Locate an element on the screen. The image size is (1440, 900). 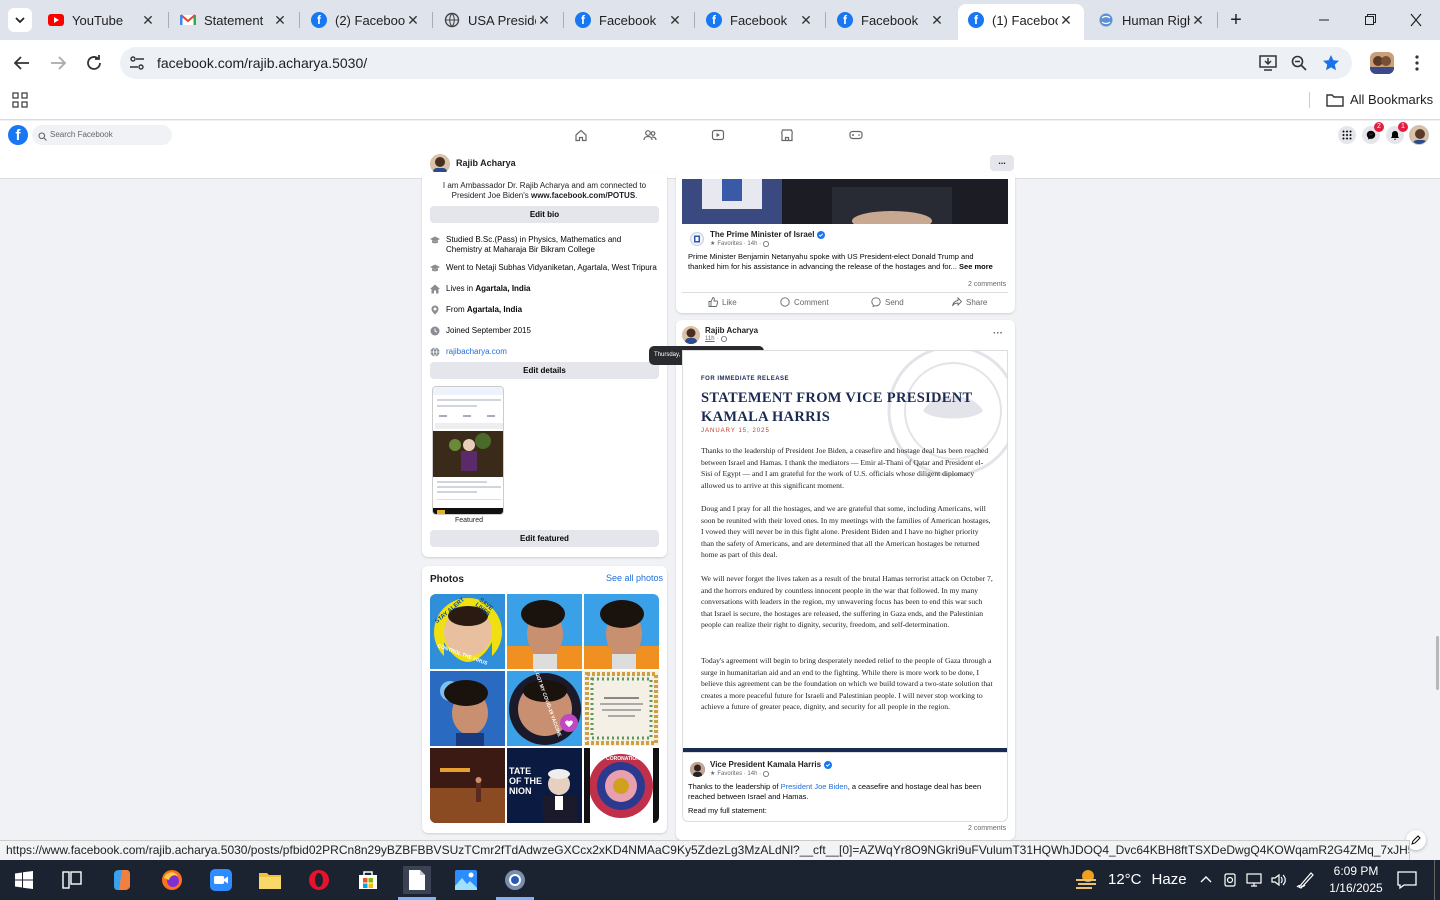
page-scrollbar-thumb is located at coordinates (1437, 663).